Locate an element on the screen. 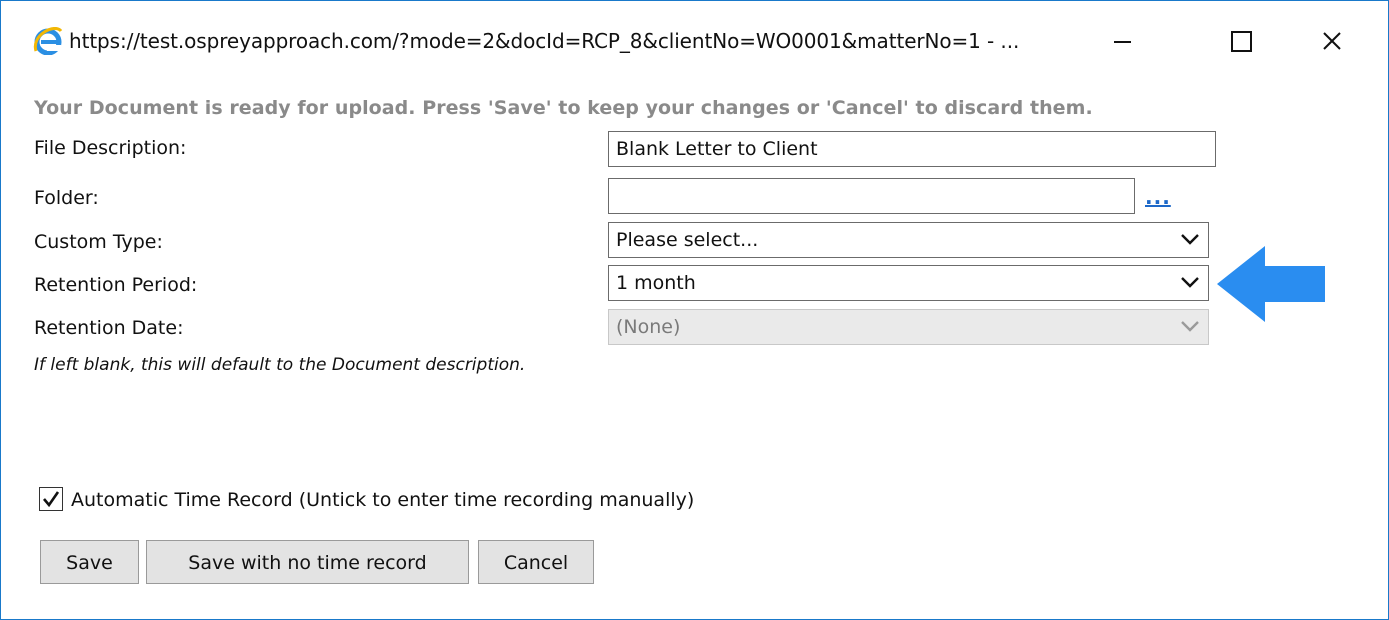 The height and width of the screenshot is (620, 1389). retention-date-label: Retention Date: is located at coordinates (109, 328).